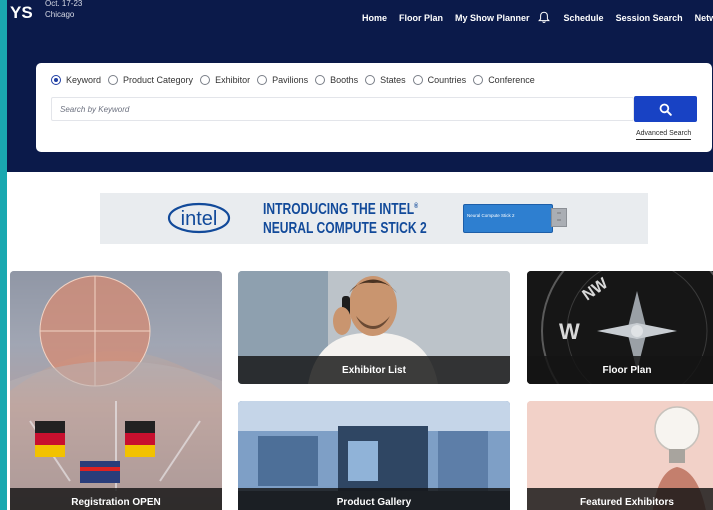 This screenshot has width=713, height=510. I want to click on radio-label: Conference, so click(511, 80).